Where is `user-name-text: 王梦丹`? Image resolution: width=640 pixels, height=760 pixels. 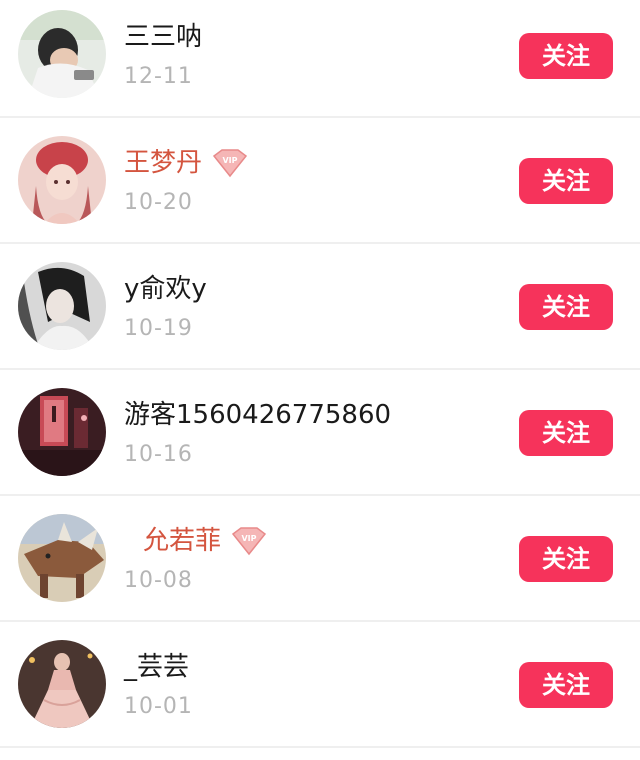 user-name-text: 王梦丹 is located at coordinates (163, 163).